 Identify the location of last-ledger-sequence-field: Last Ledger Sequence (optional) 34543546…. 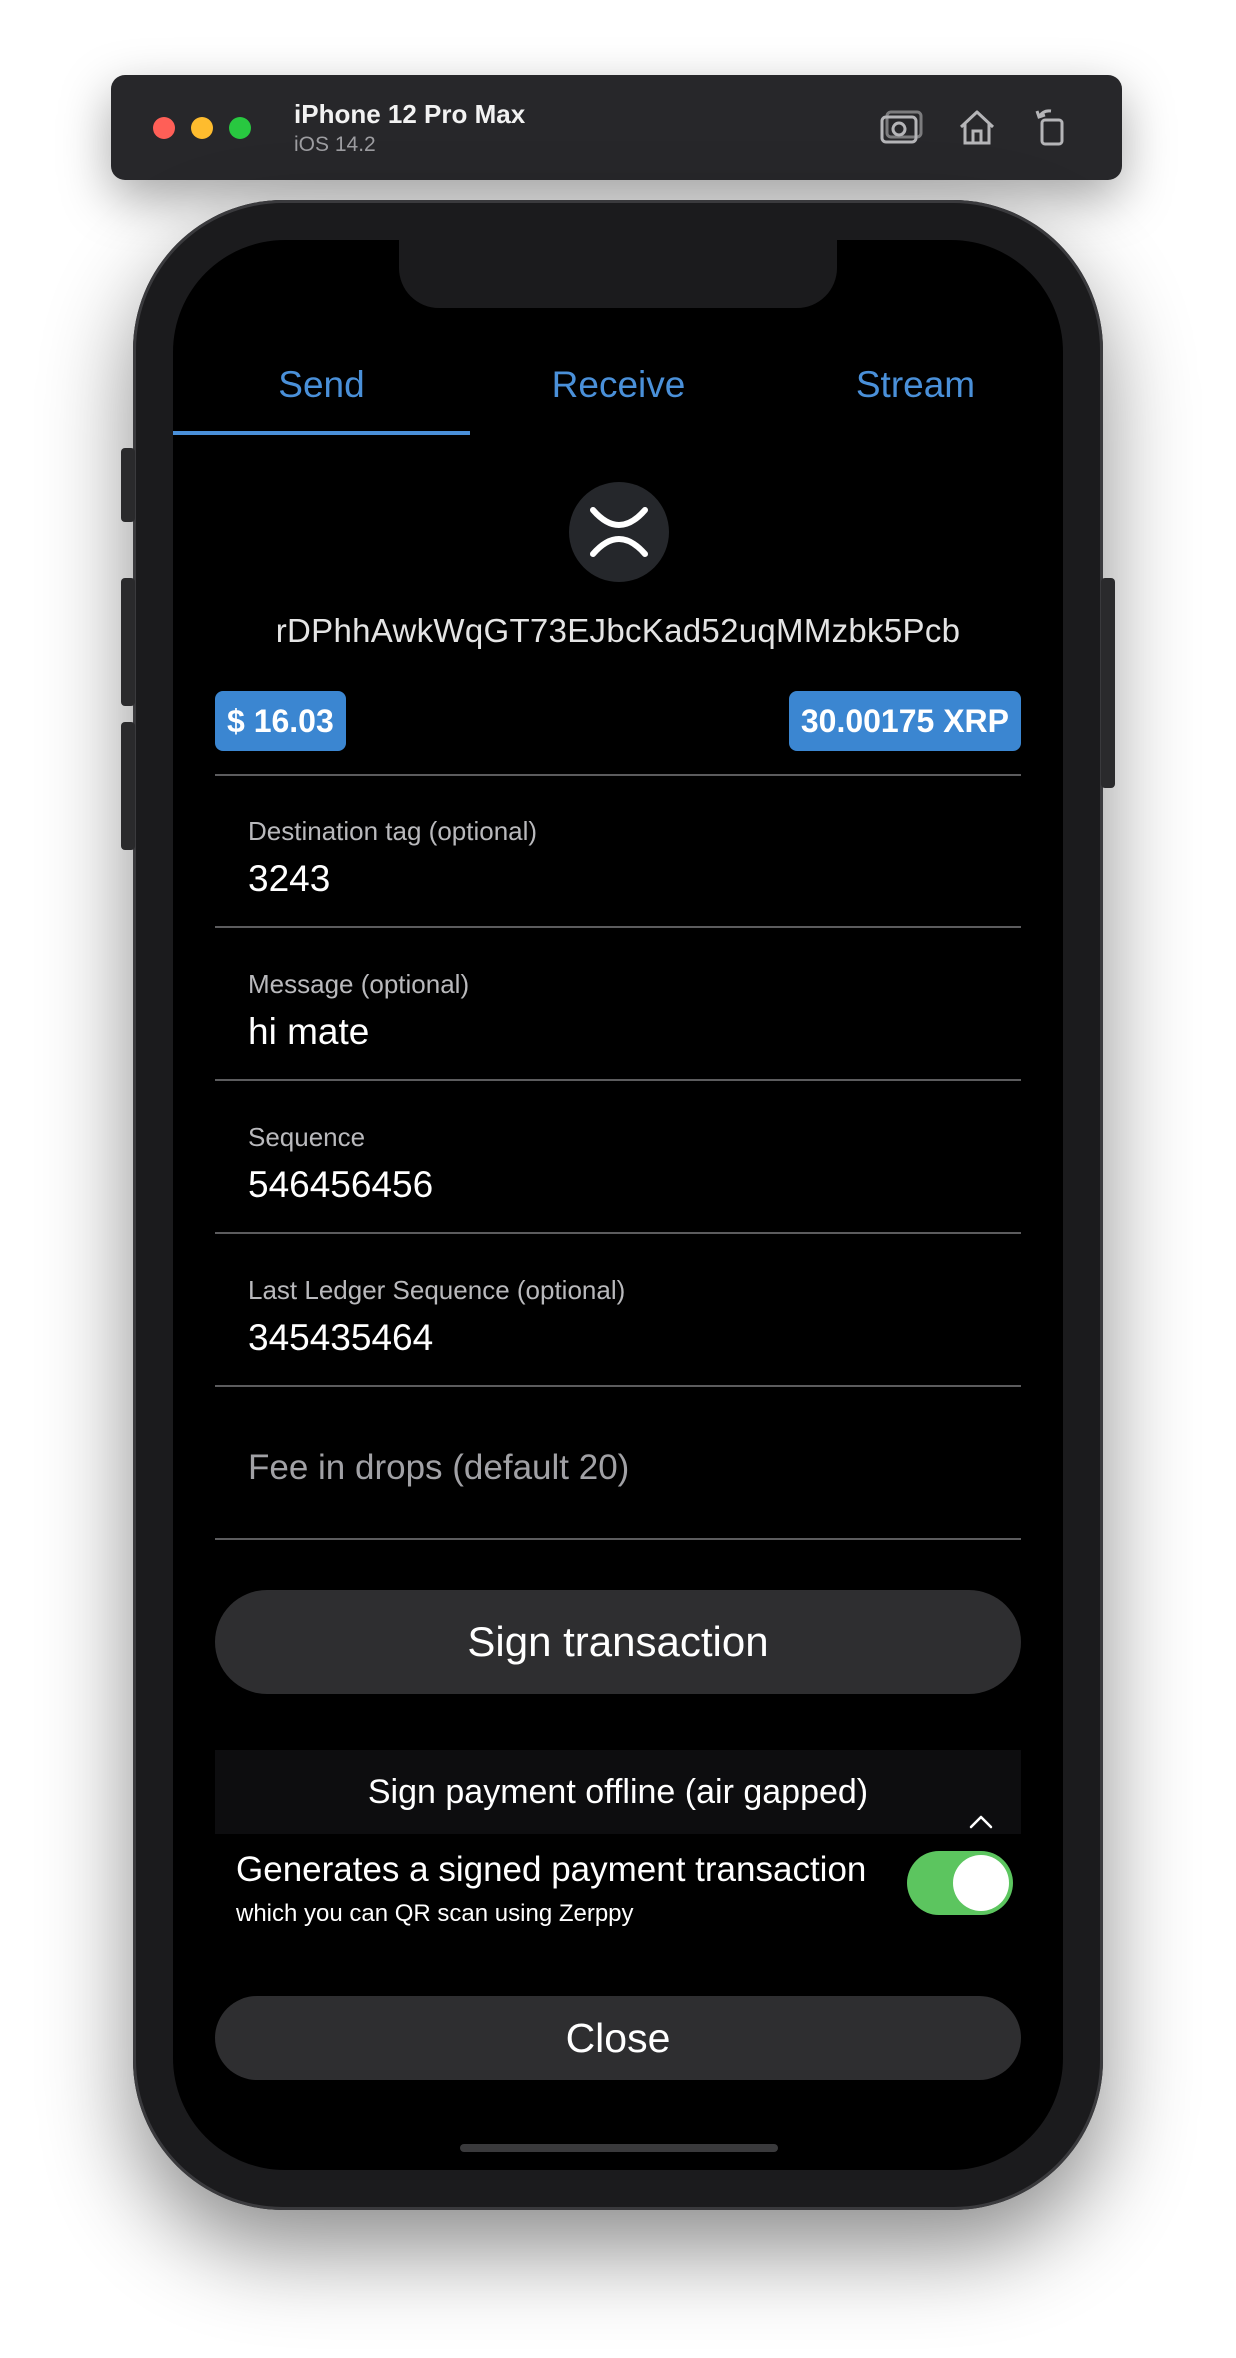
(618, 1311).